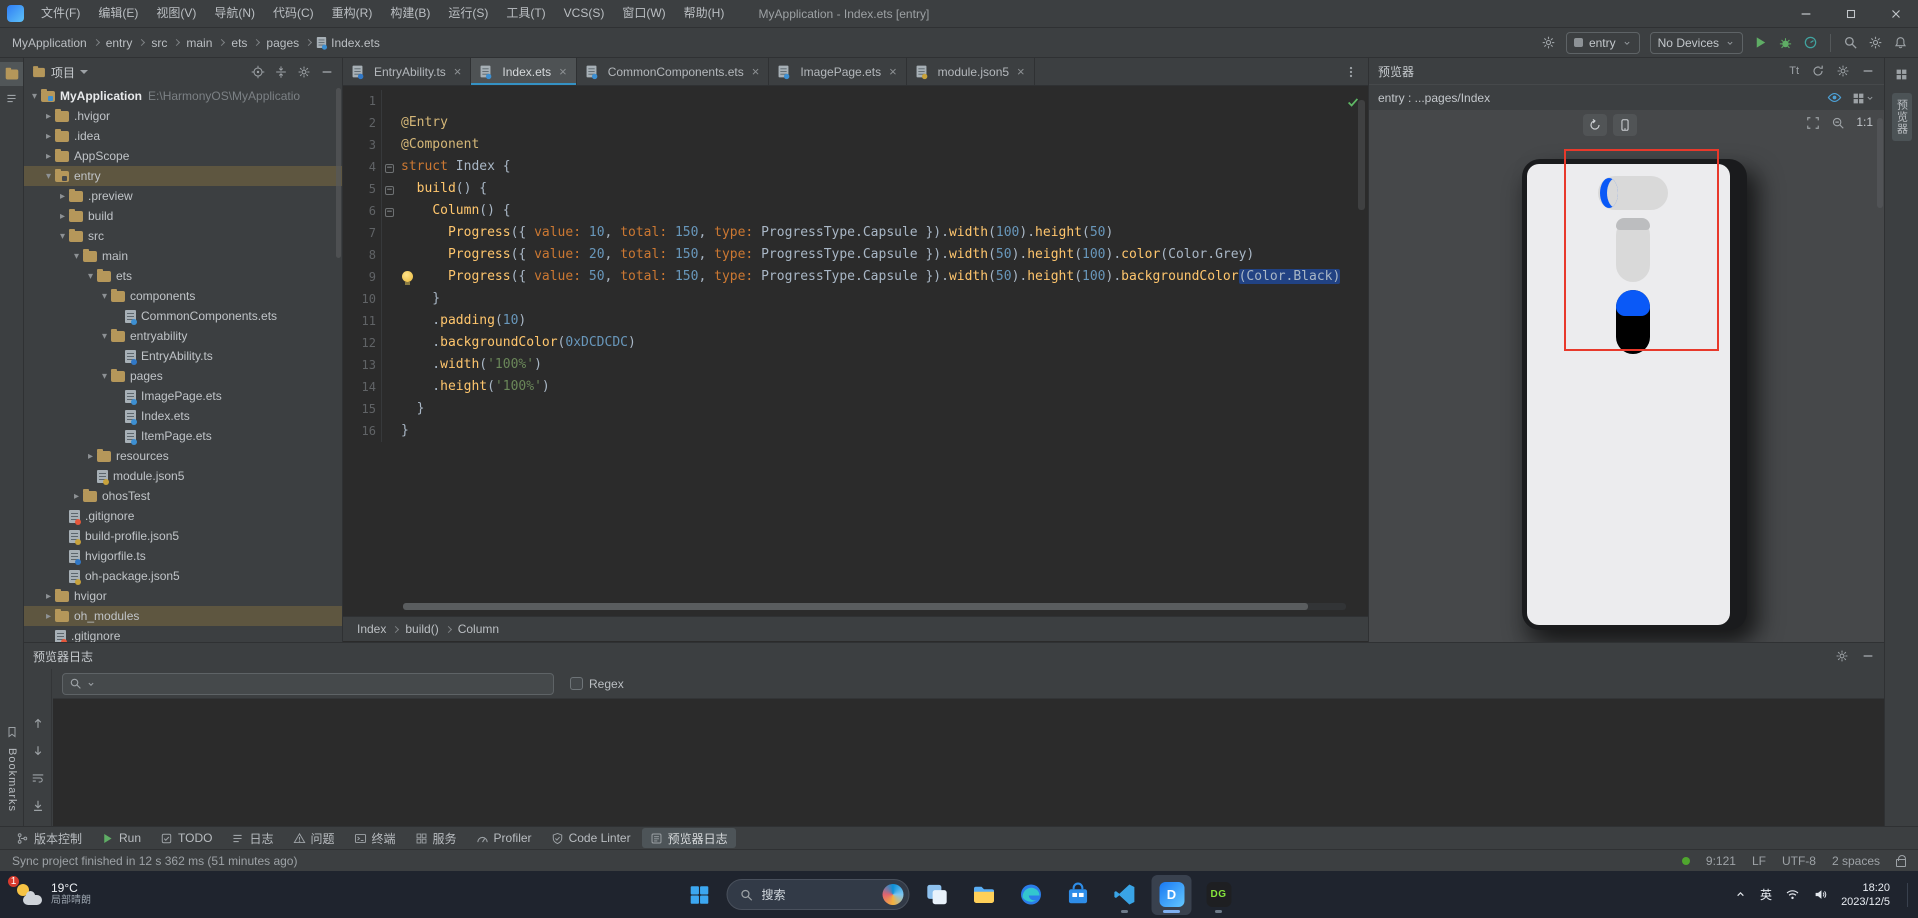  What do you see at coordinates (107, 838) in the screenshot?
I see `play-icon` at bounding box center [107, 838].